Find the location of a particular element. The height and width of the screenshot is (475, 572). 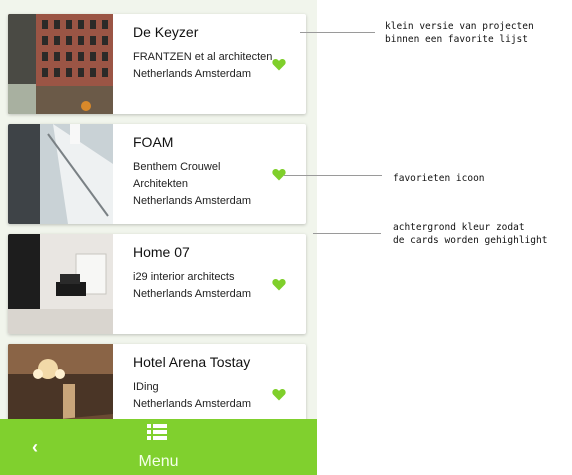

list-menu-icon is located at coordinates (157, 432).